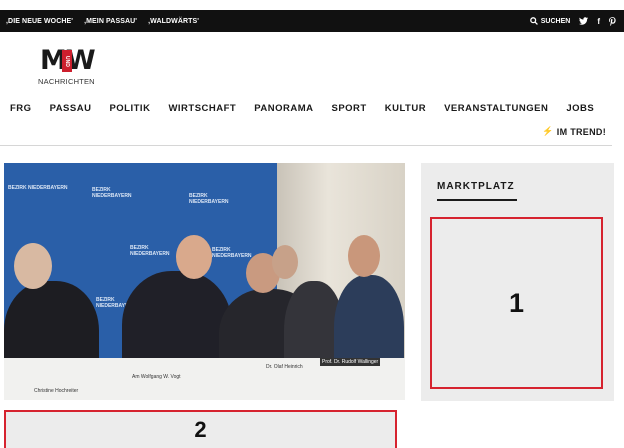 The height and width of the screenshot is (448, 624). What do you see at coordinates (348, 108) in the screenshot?
I see `nav-item-sport: SPORT` at bounding box center [348, 108].